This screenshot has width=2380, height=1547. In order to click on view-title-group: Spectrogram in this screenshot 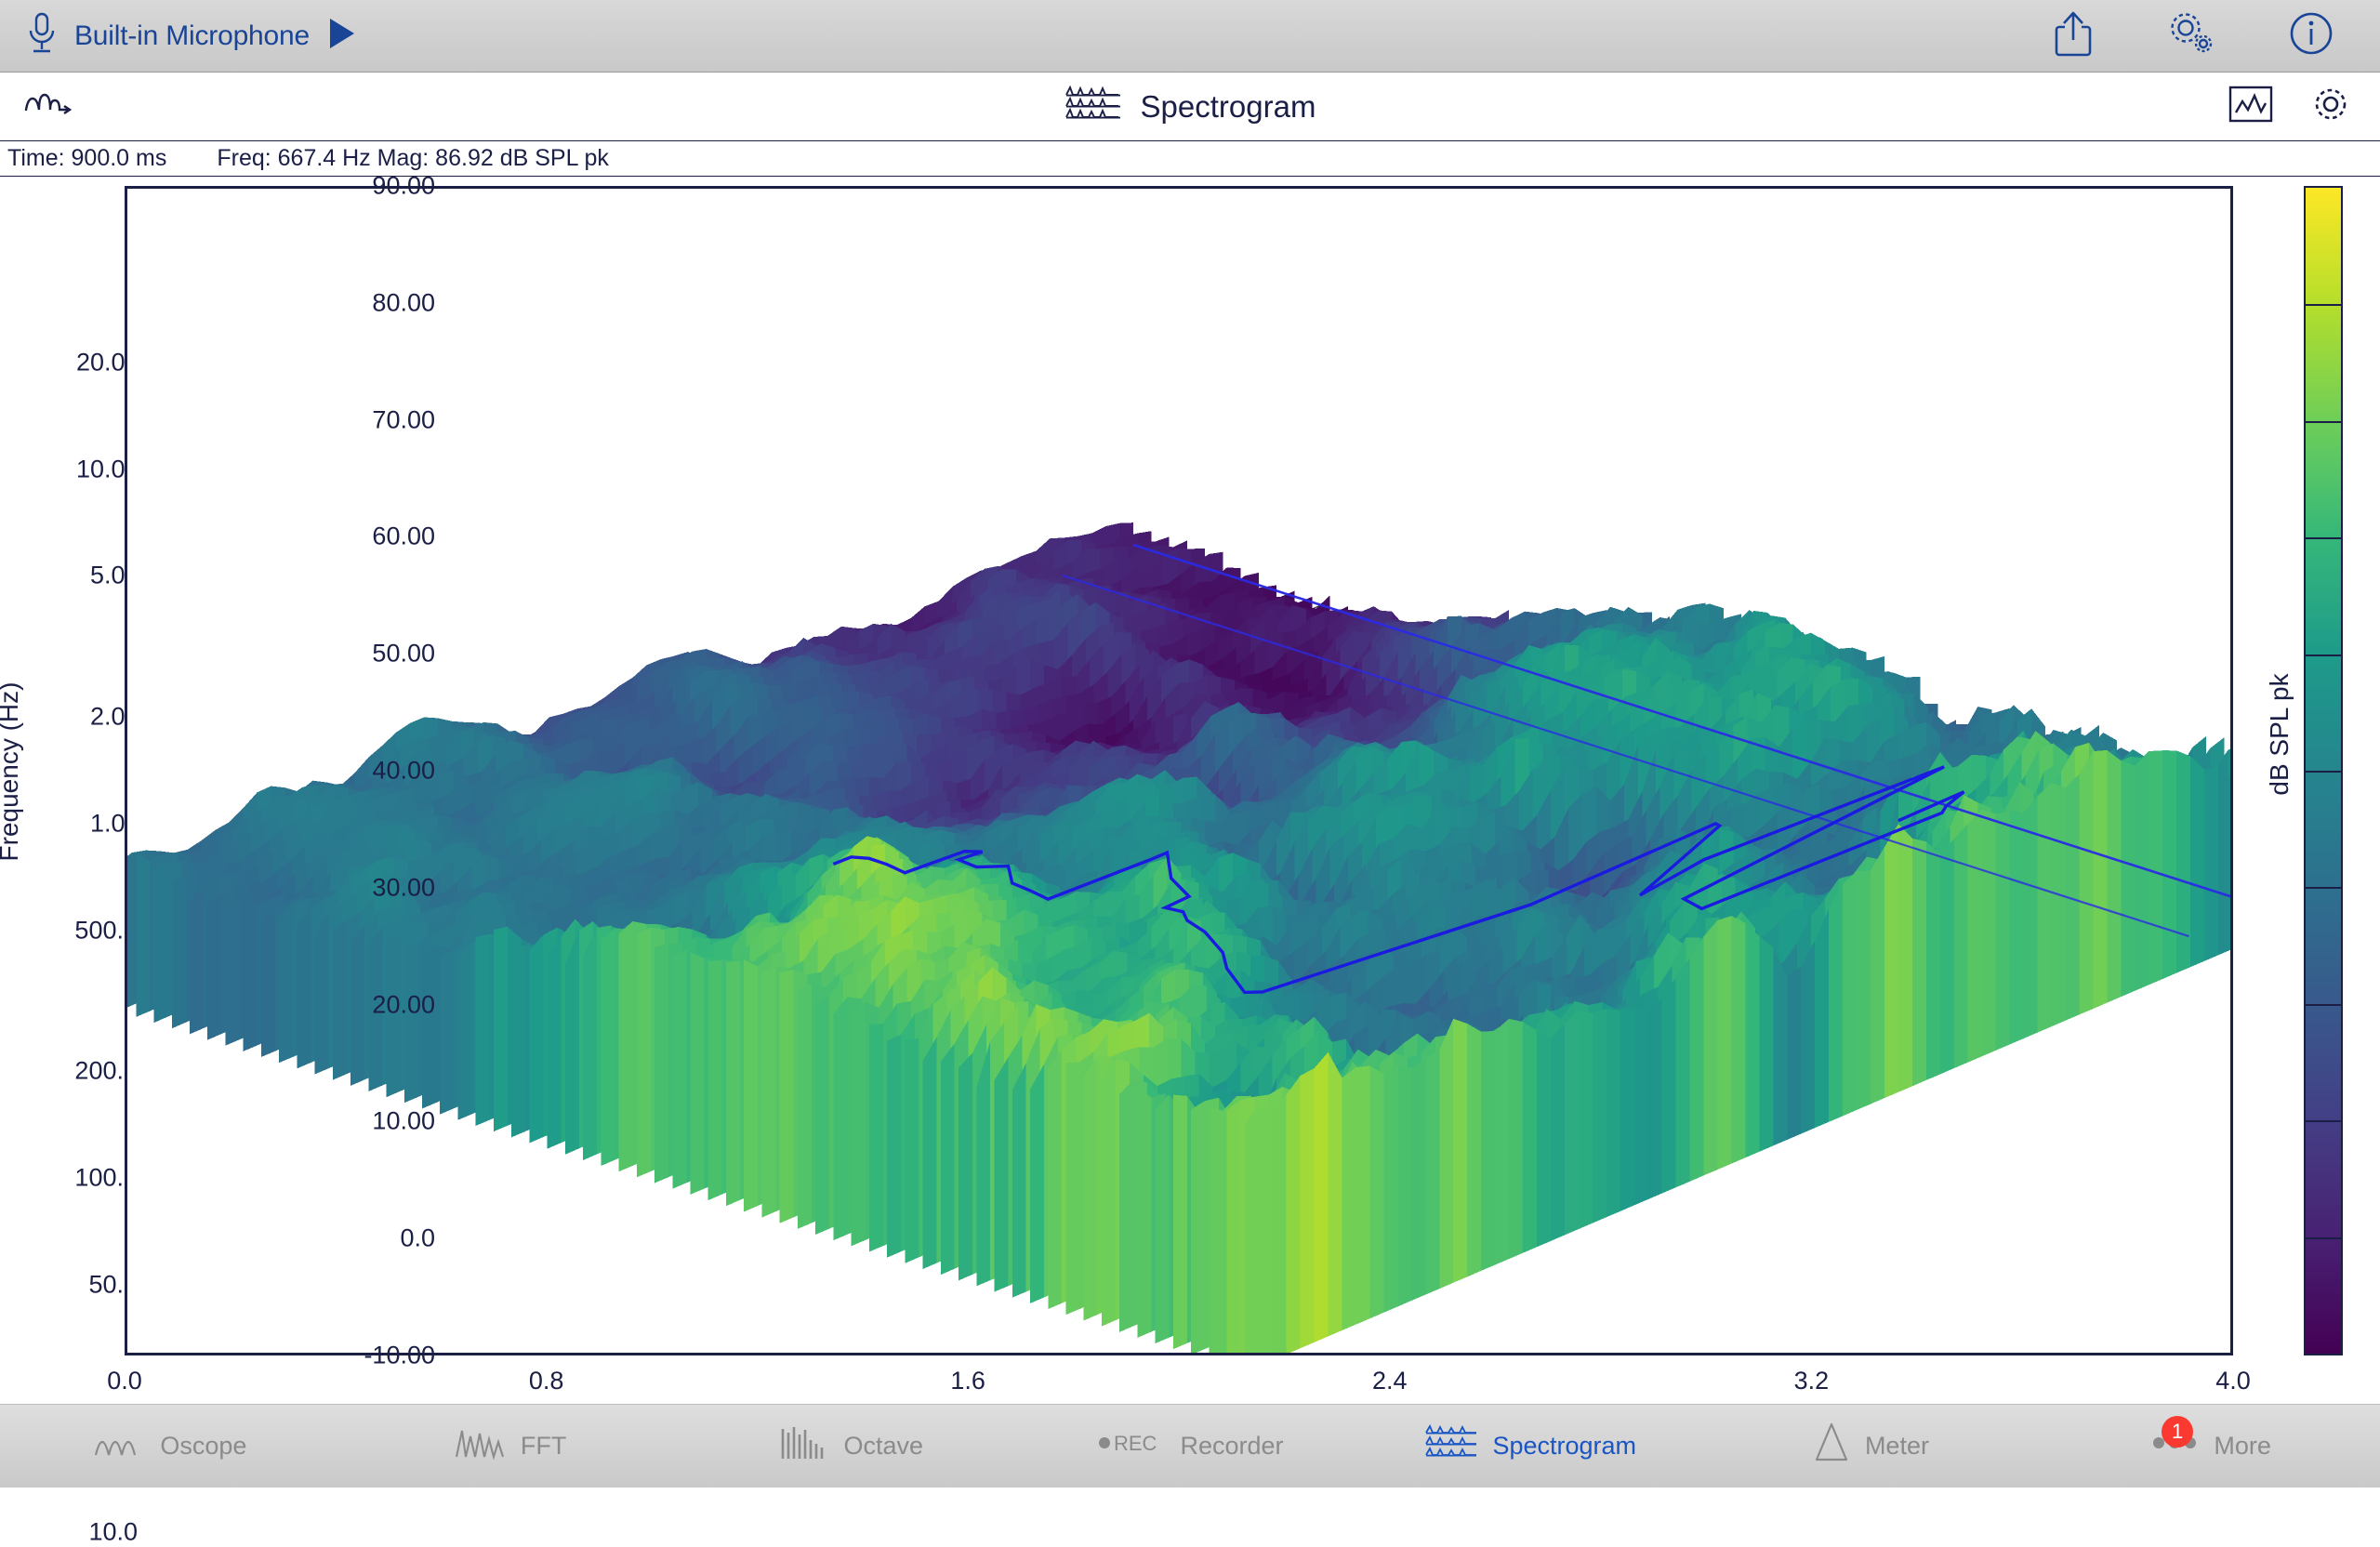, I will do `click(1190, 107)`.